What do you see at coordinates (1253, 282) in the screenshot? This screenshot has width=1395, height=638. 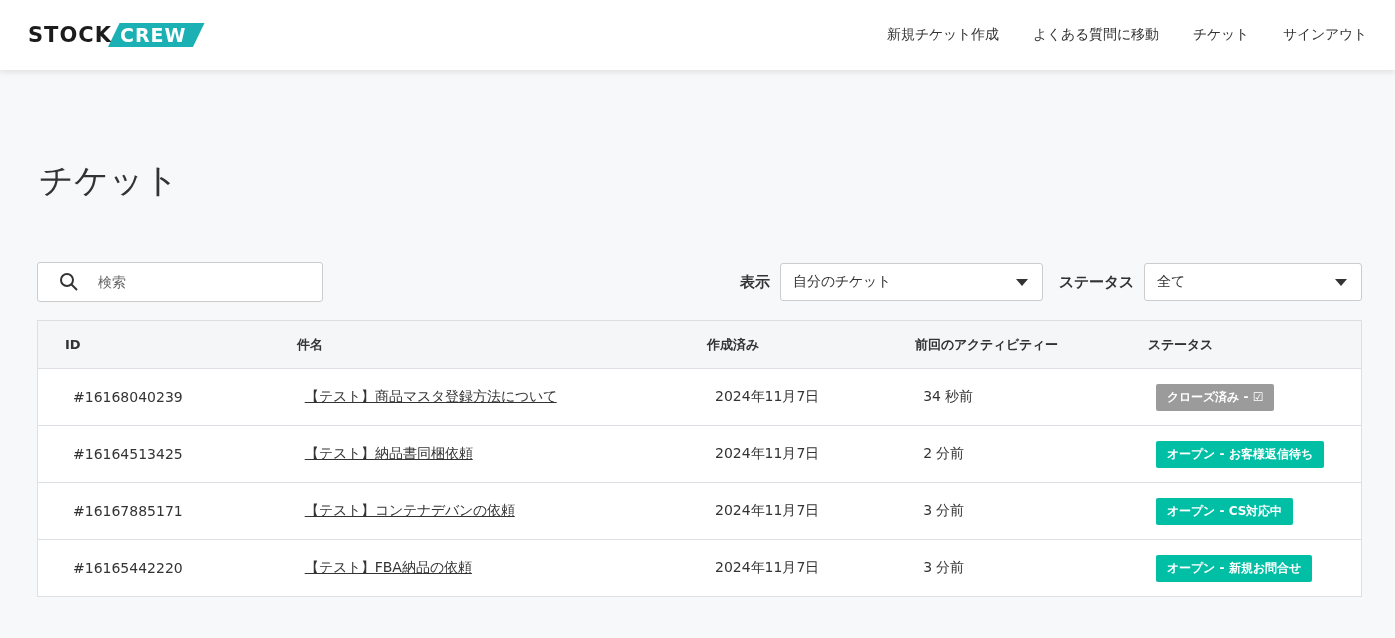 I see `filter-dropdown: 全て` at bounding box center [1253, 282].